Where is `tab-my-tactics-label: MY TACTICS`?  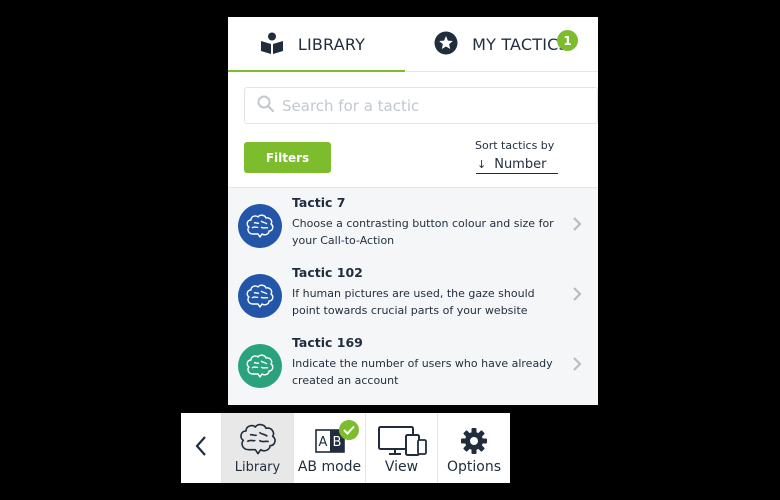 tab-my-tactics-label: MY TACTICS is located at coordinates (520, 44).